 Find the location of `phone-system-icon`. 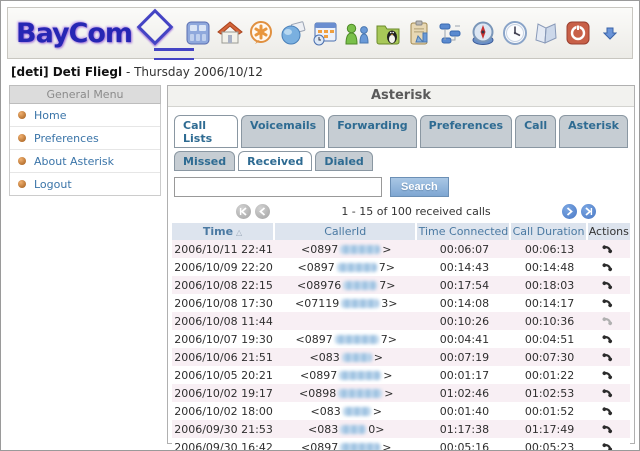

phone-system-icon is located at coordinates (198, 33).